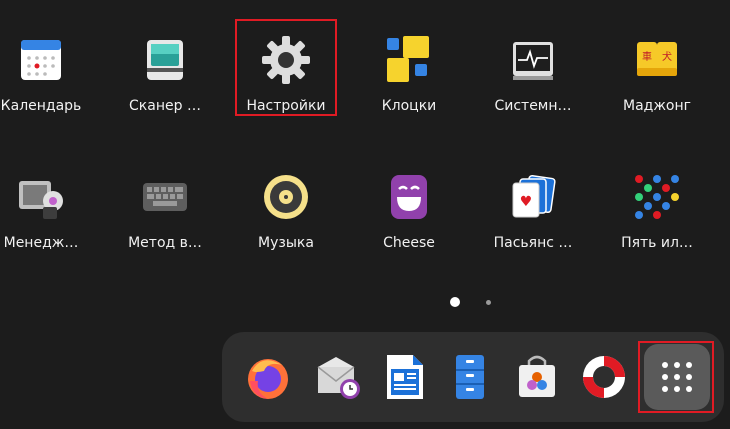 The height and width of the screenshot is (429, 730). What do you see at coordinates (409, 60) in the screenshot?
I see `klotski-icon` at bounding box center [409, 60].